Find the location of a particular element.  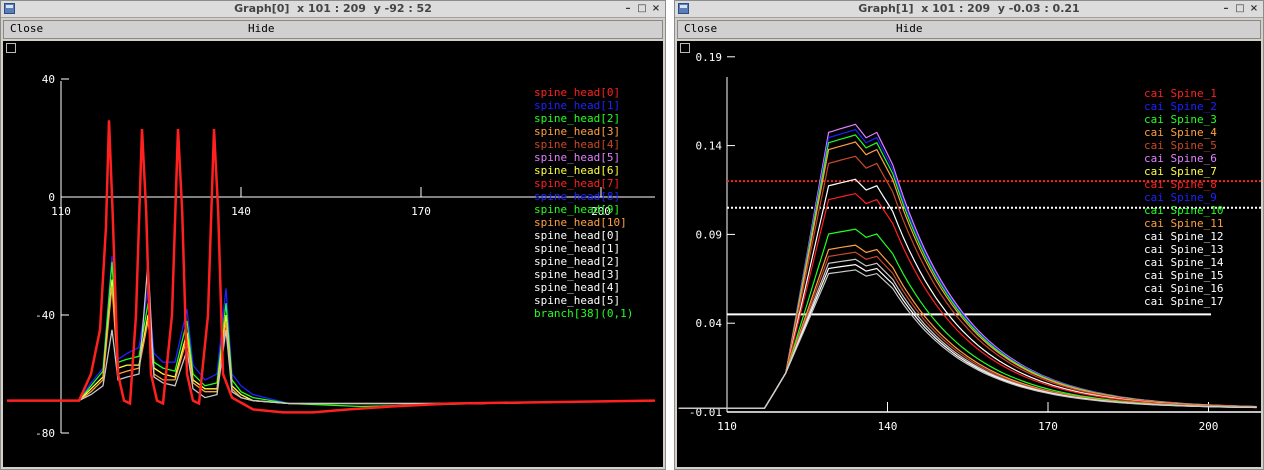

legend-entry: cai Spine_4 is located at coordinates (1180, 132).